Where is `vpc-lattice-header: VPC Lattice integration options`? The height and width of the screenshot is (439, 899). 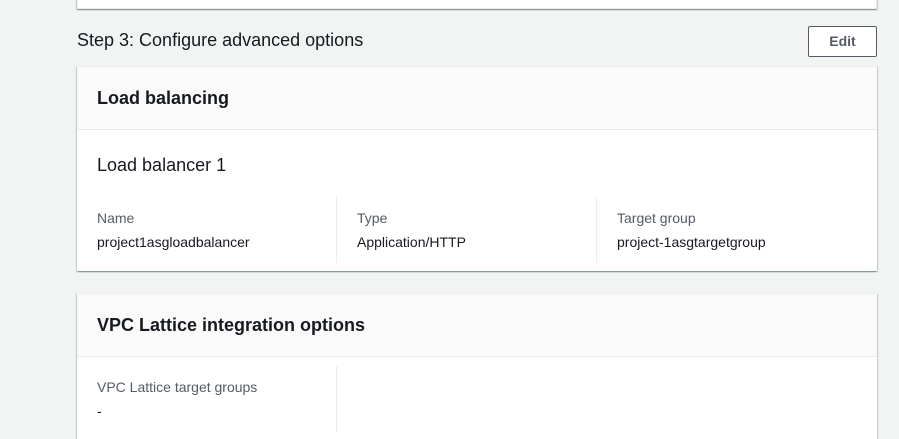
vpc-lattice-header: VPC Lattice integration options is located at coordinates (477, 325).